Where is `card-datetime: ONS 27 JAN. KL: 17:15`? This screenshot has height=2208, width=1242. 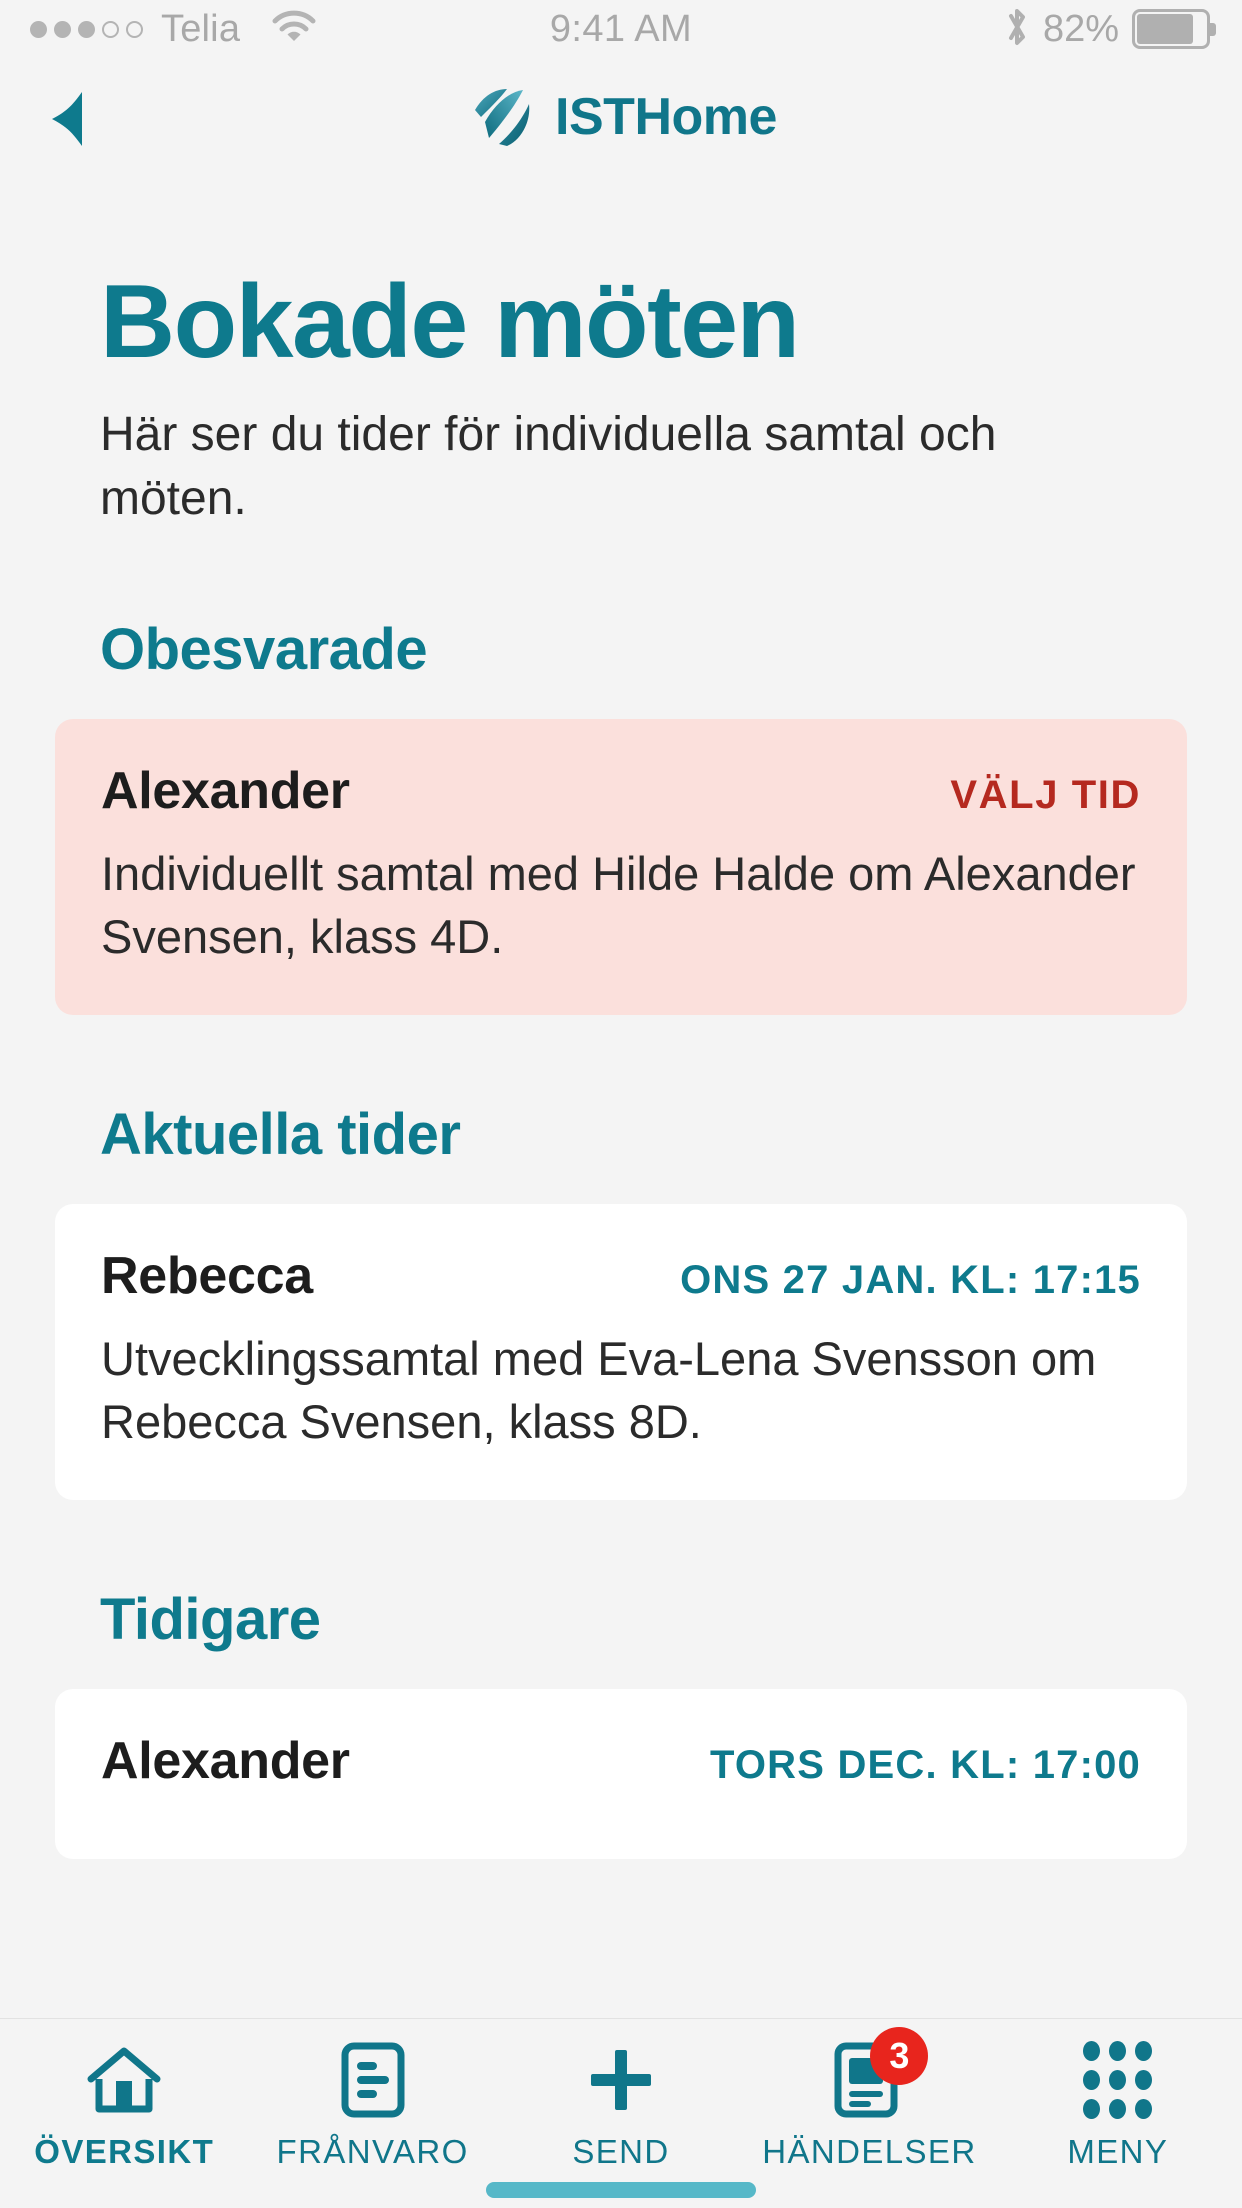
card-datetime: ONS 27 JAN. KL: 17:15 is located at coordinates (910, 1279).